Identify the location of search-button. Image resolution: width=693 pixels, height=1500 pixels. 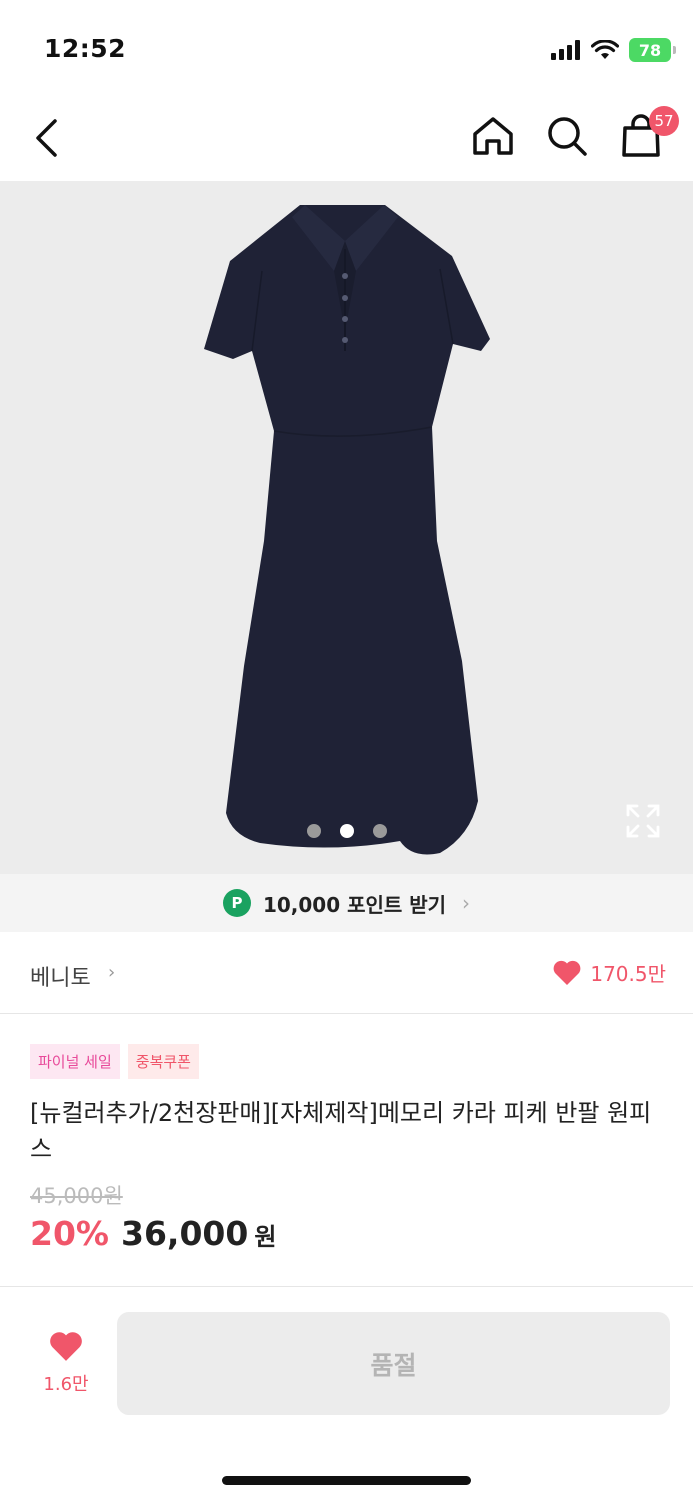
(567, 136).